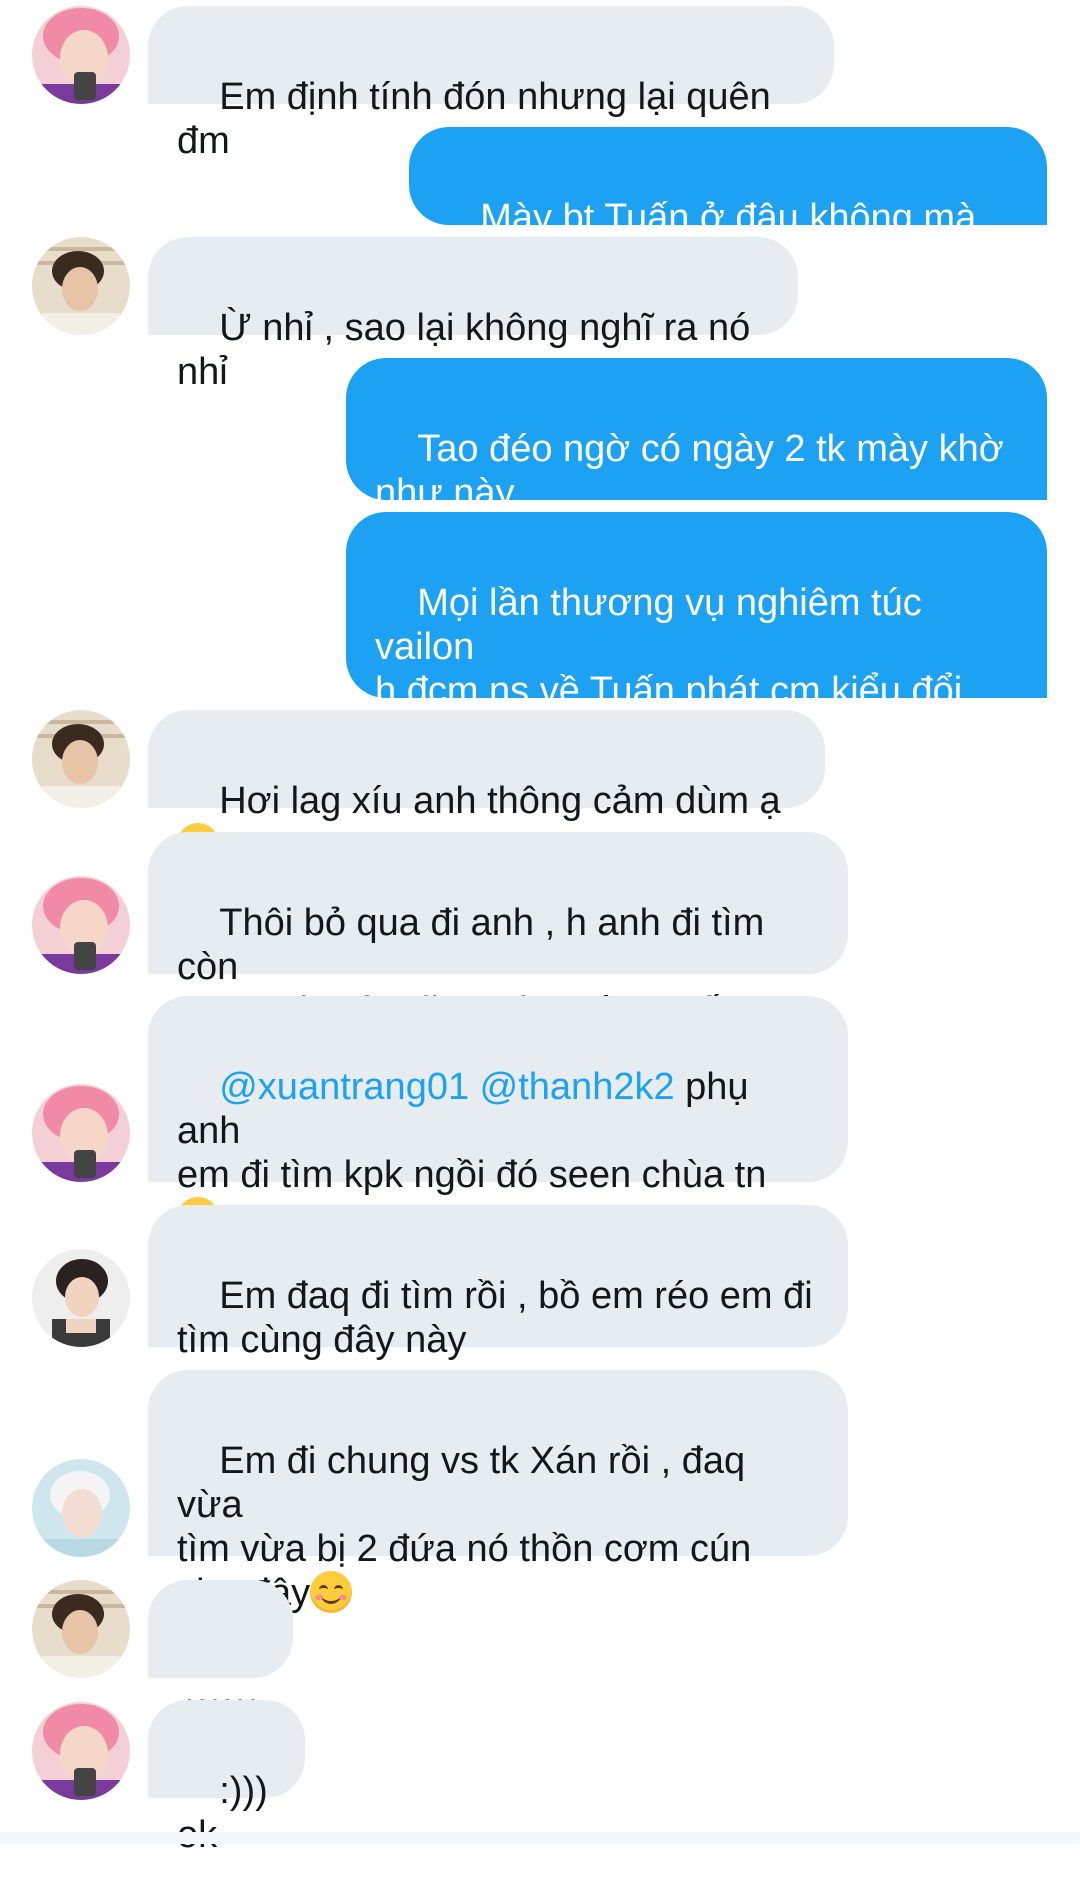 This screenshot has height=1901, width=1080. I want to click on white-hair-avatar, so click(81, 1508).